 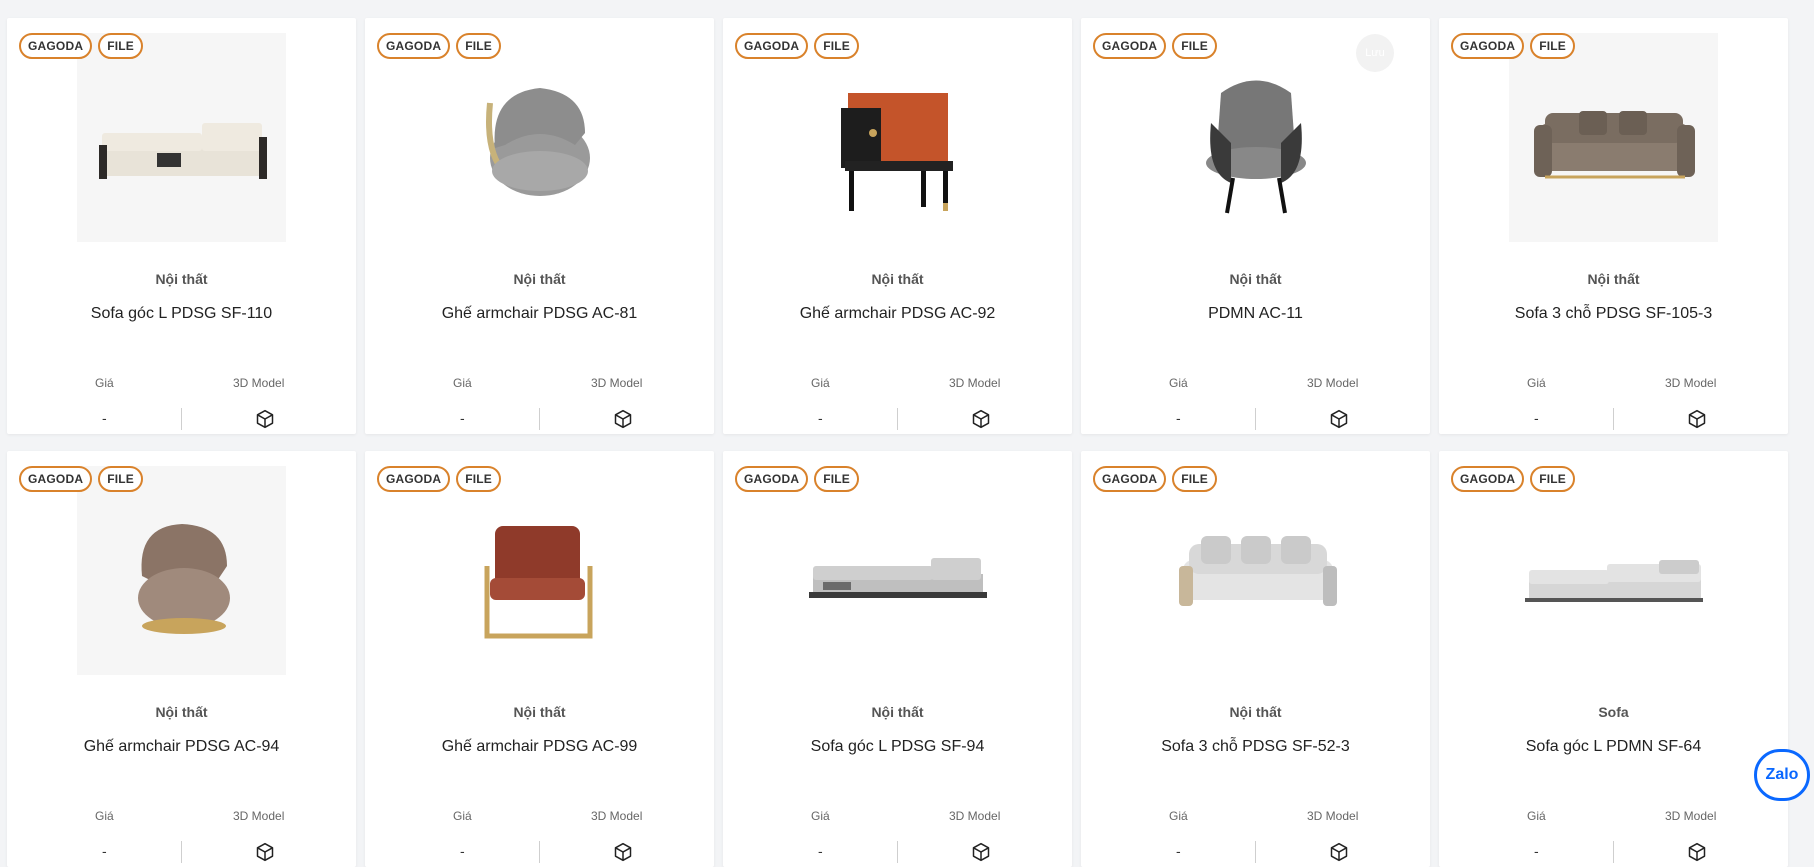 What do you see at coordinates (1255, 747) in the screenshot?
I see `product-name: Sofa 3 chỗ PDSG SF-52-3` at bounding box center [1255, 747].